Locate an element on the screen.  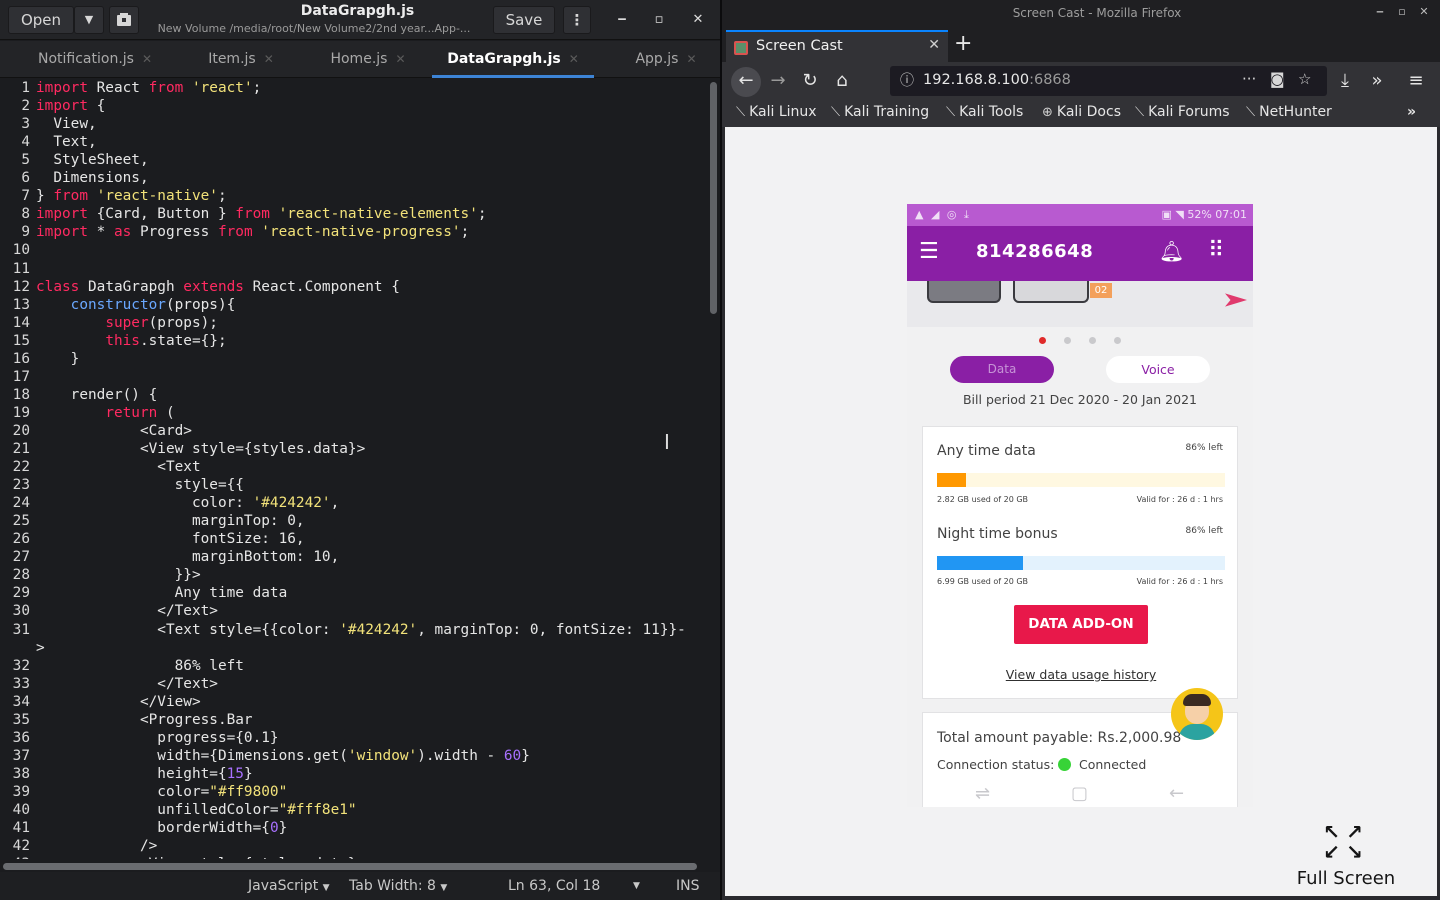
promo-banner: 02 is located at coordinates (1080, 304).